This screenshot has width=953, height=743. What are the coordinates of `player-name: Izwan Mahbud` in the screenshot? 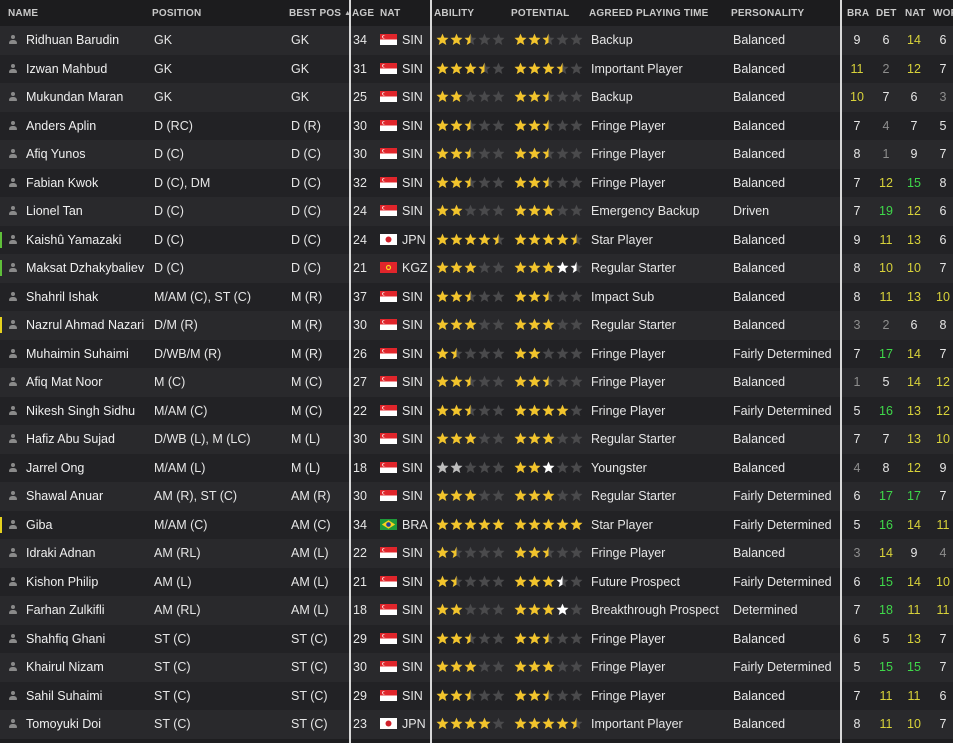 It's located at (87, 69).